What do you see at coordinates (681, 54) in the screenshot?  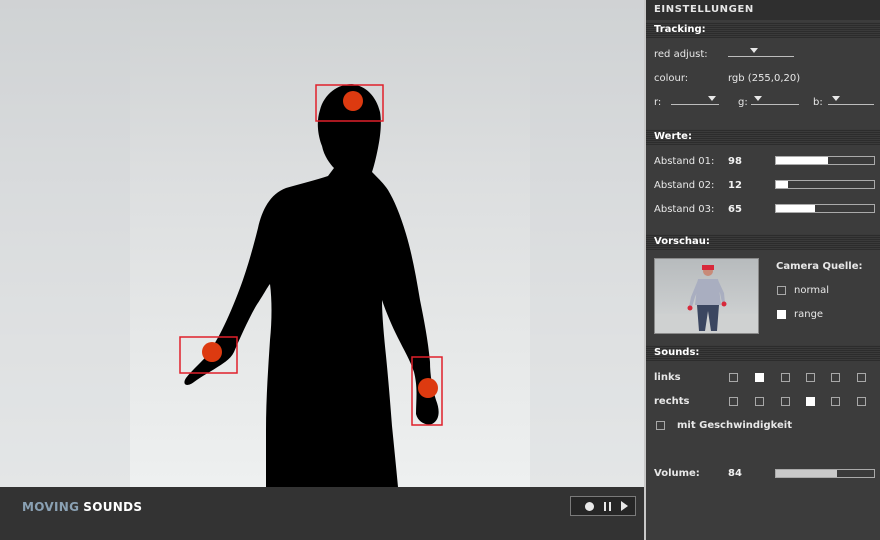 I see `red-adjust-label: red adjust:` at bounding box center [681, 54].